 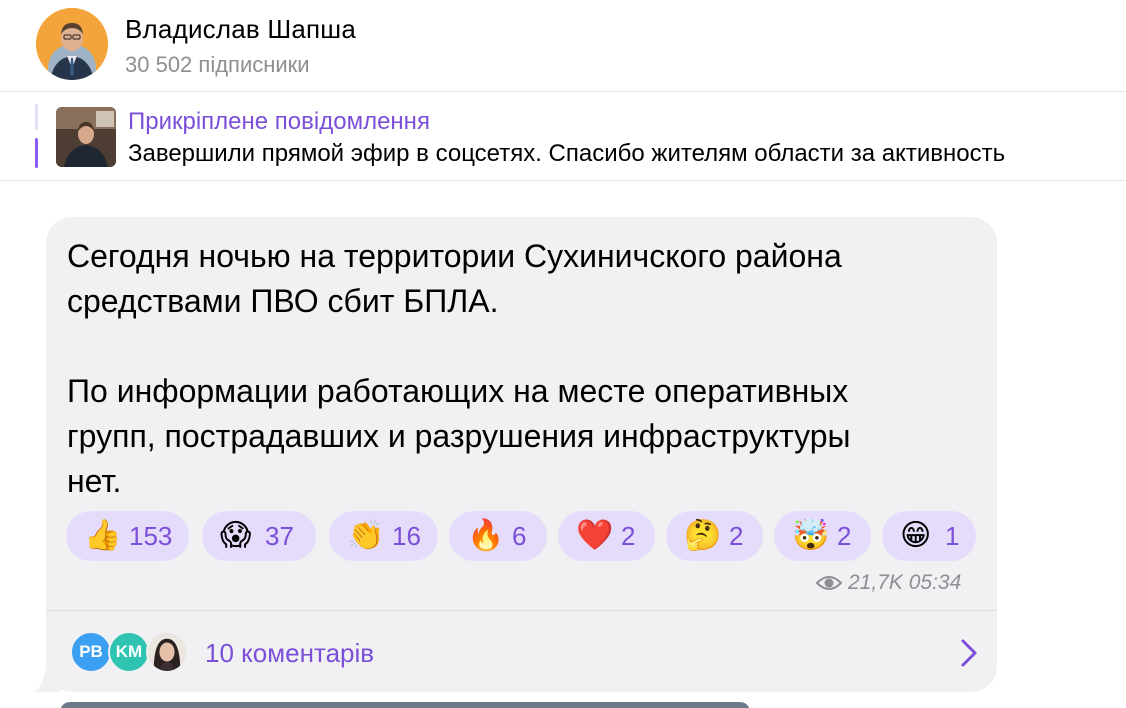 What do you see at coordinates (236, 535) in the screenshot?
I see `scream-icon: 😱` at bounding box center [236, 535].